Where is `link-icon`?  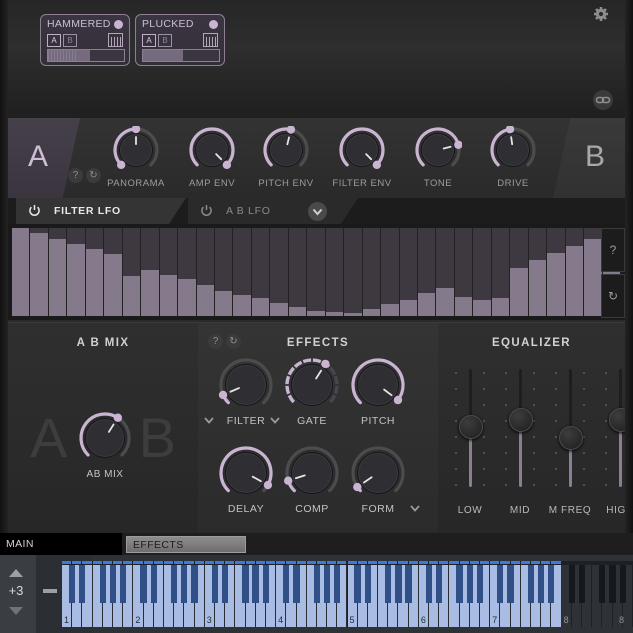 link-icon is located at coordinates (603, 100).